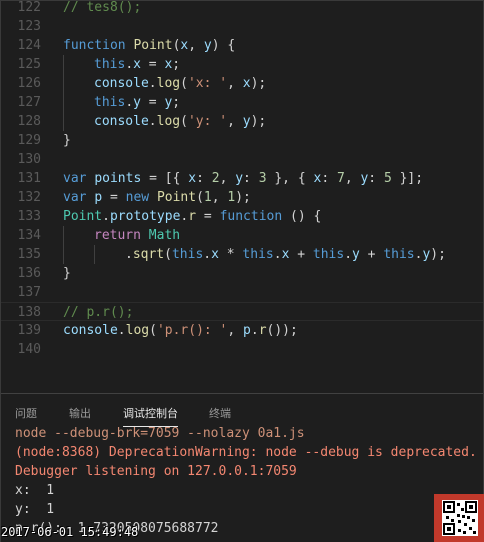 The width and height of the screenshot is (484, 542). I want to click on code-line: 133 Point.prototype.r = function () {, so click(242, 216).